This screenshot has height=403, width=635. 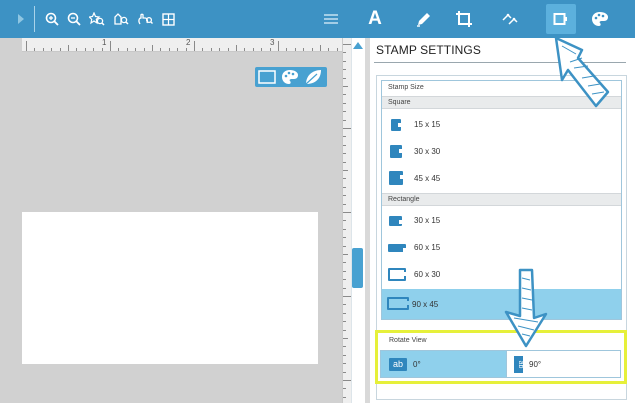 What do you see at coordinates (34, 19) in the screenshot?
I see `toolbar-separator` at bounding box center [34, 19].